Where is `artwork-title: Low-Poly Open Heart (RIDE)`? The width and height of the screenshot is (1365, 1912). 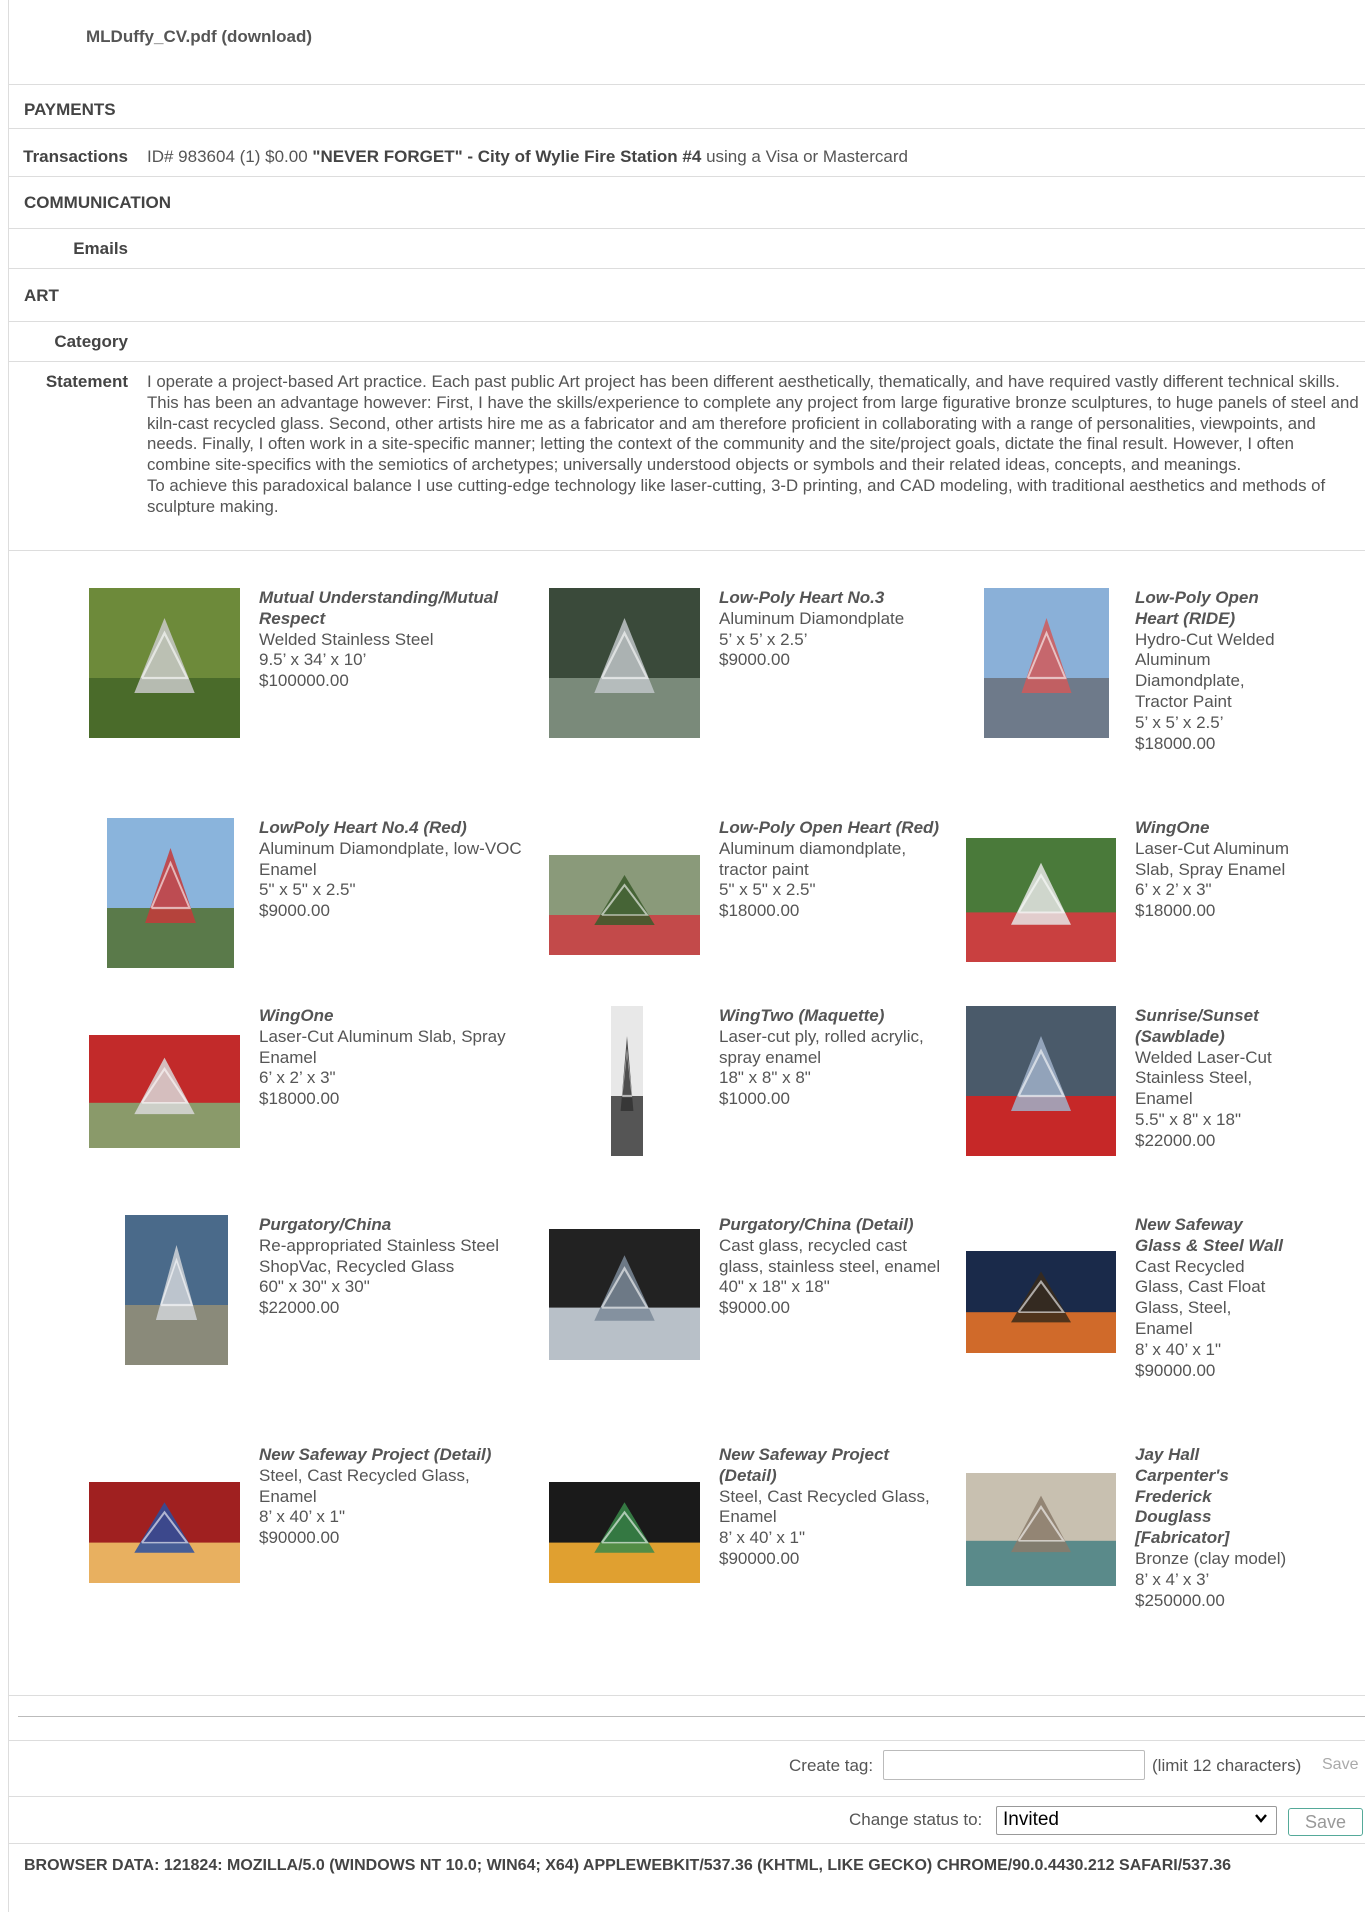
artwork-title: Low-Poly Open Heart (RIDE) is located at coordinates (1197, 608).